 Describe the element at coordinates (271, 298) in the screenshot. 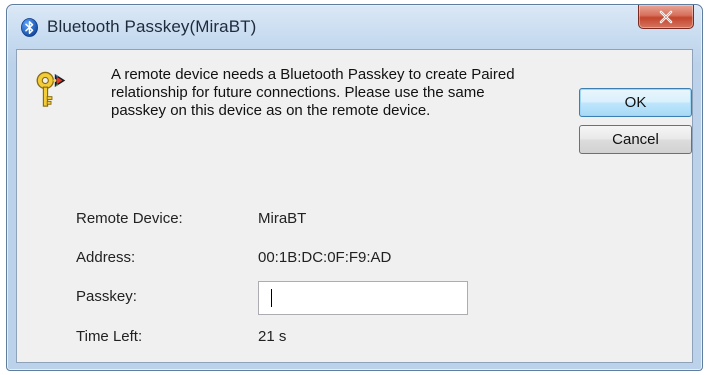

I see `text-caret` at that location.